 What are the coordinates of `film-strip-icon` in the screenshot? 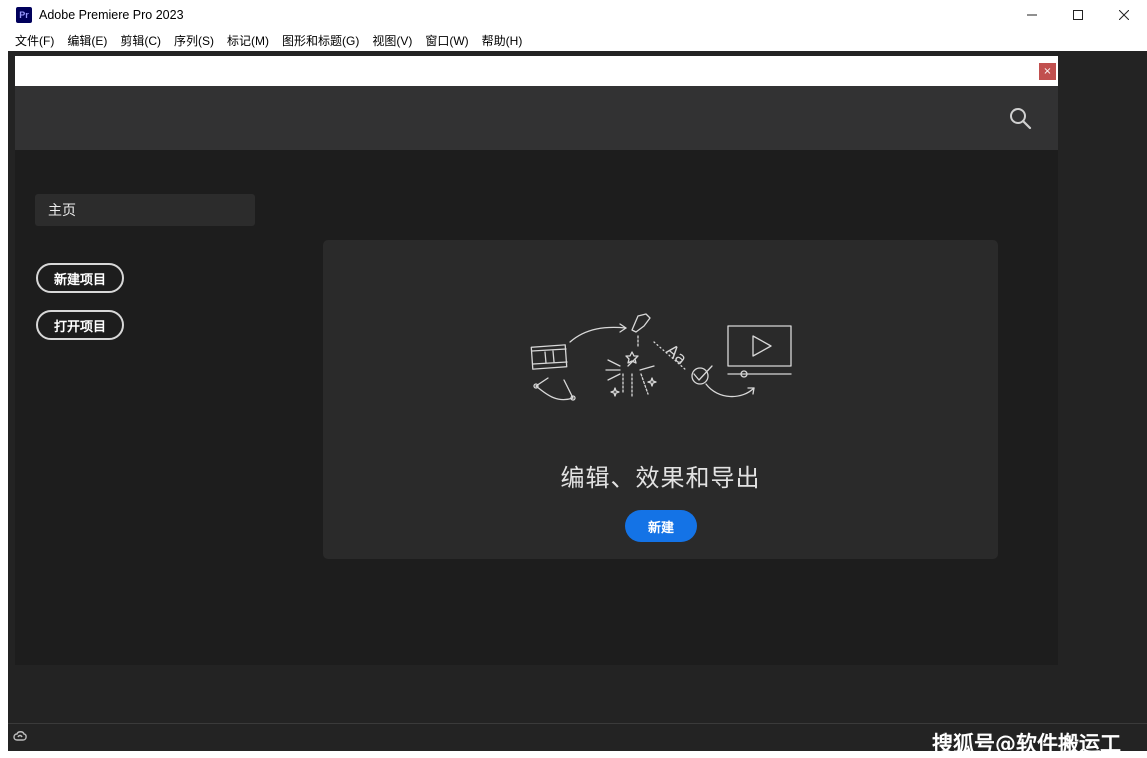 It's located at (549, 357).